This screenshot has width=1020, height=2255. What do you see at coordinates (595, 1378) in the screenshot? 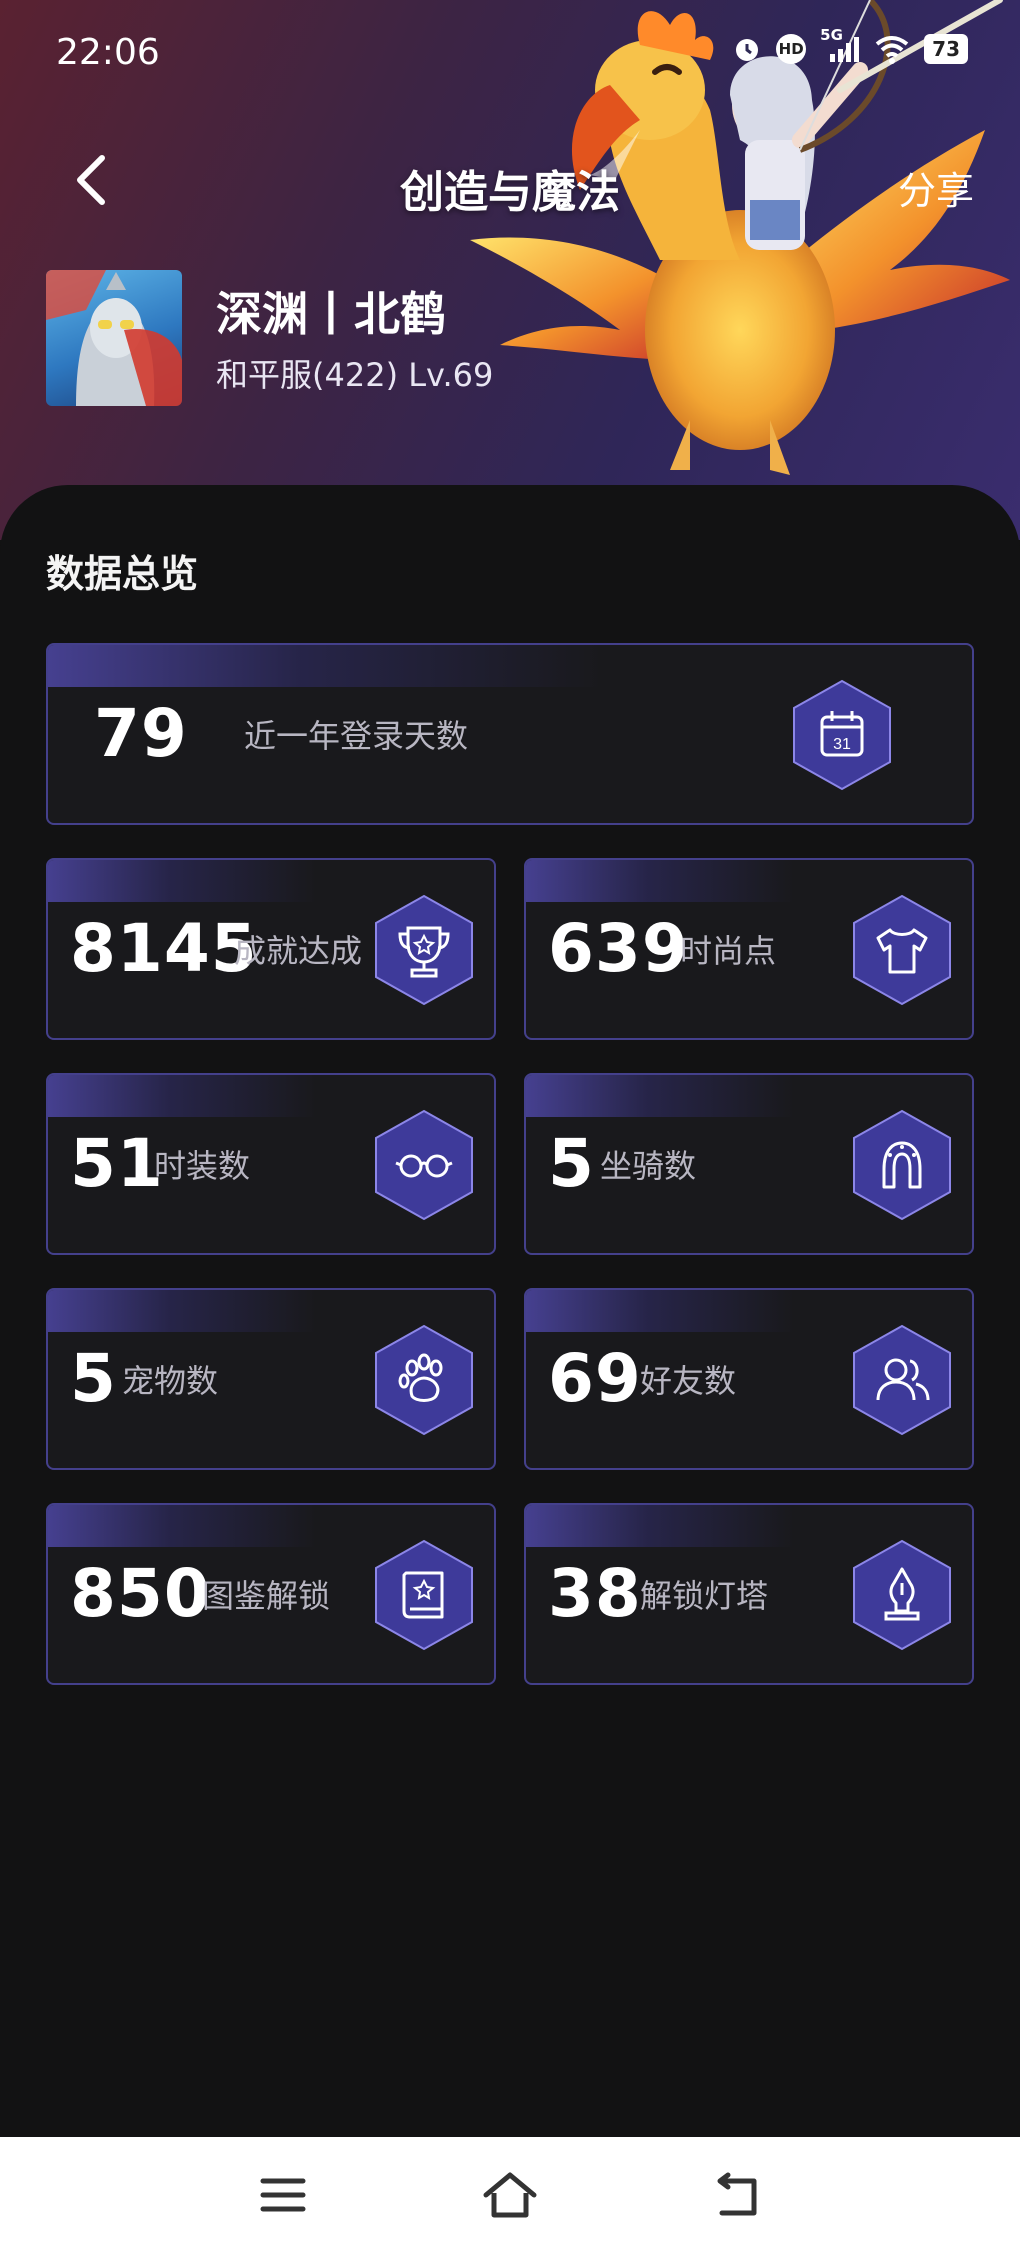
I see `stat-value: 69` at bounding box center [595, 1378].